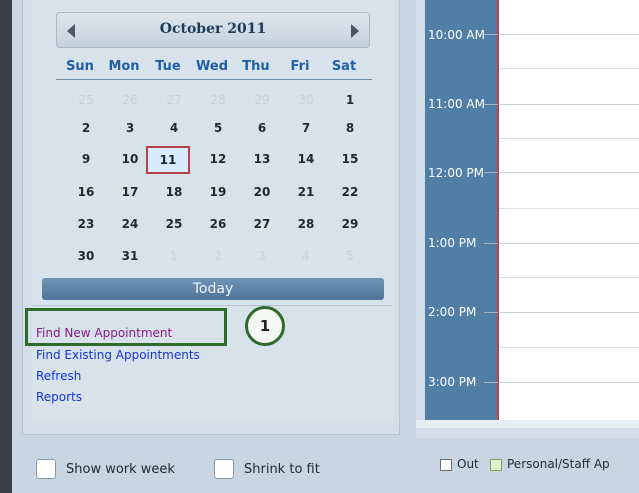  I want to click on weekday-header-row: Sun Mon Tue Wed Thu Fri Sat, so click(214, 68).